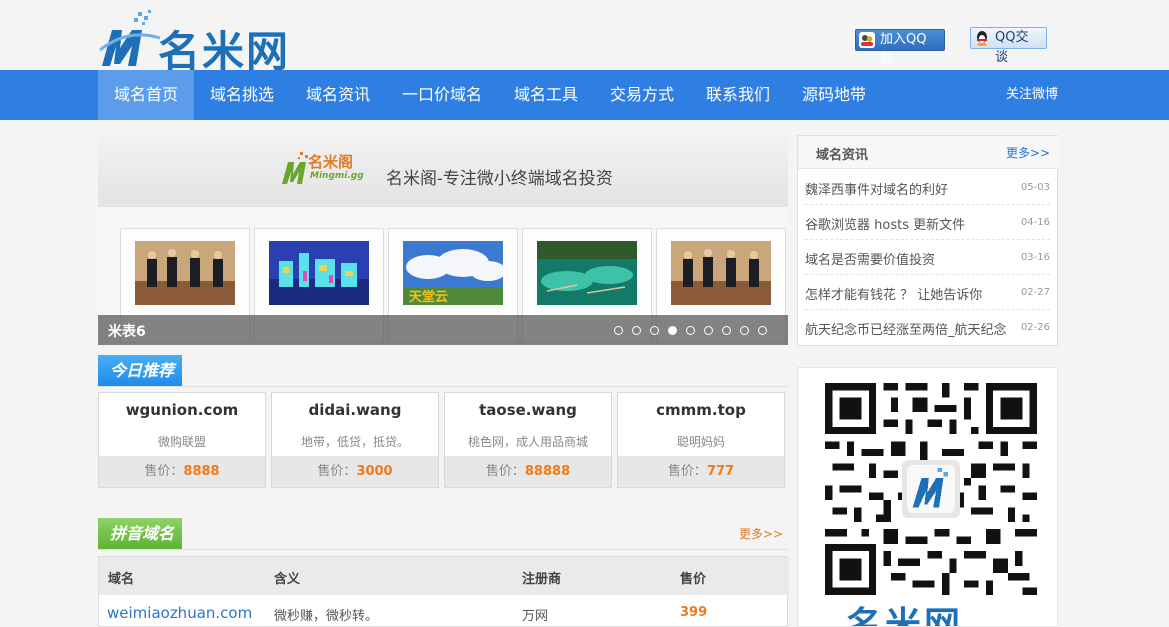  I want to click on card-price: 售价：3000, so click(355, 471).